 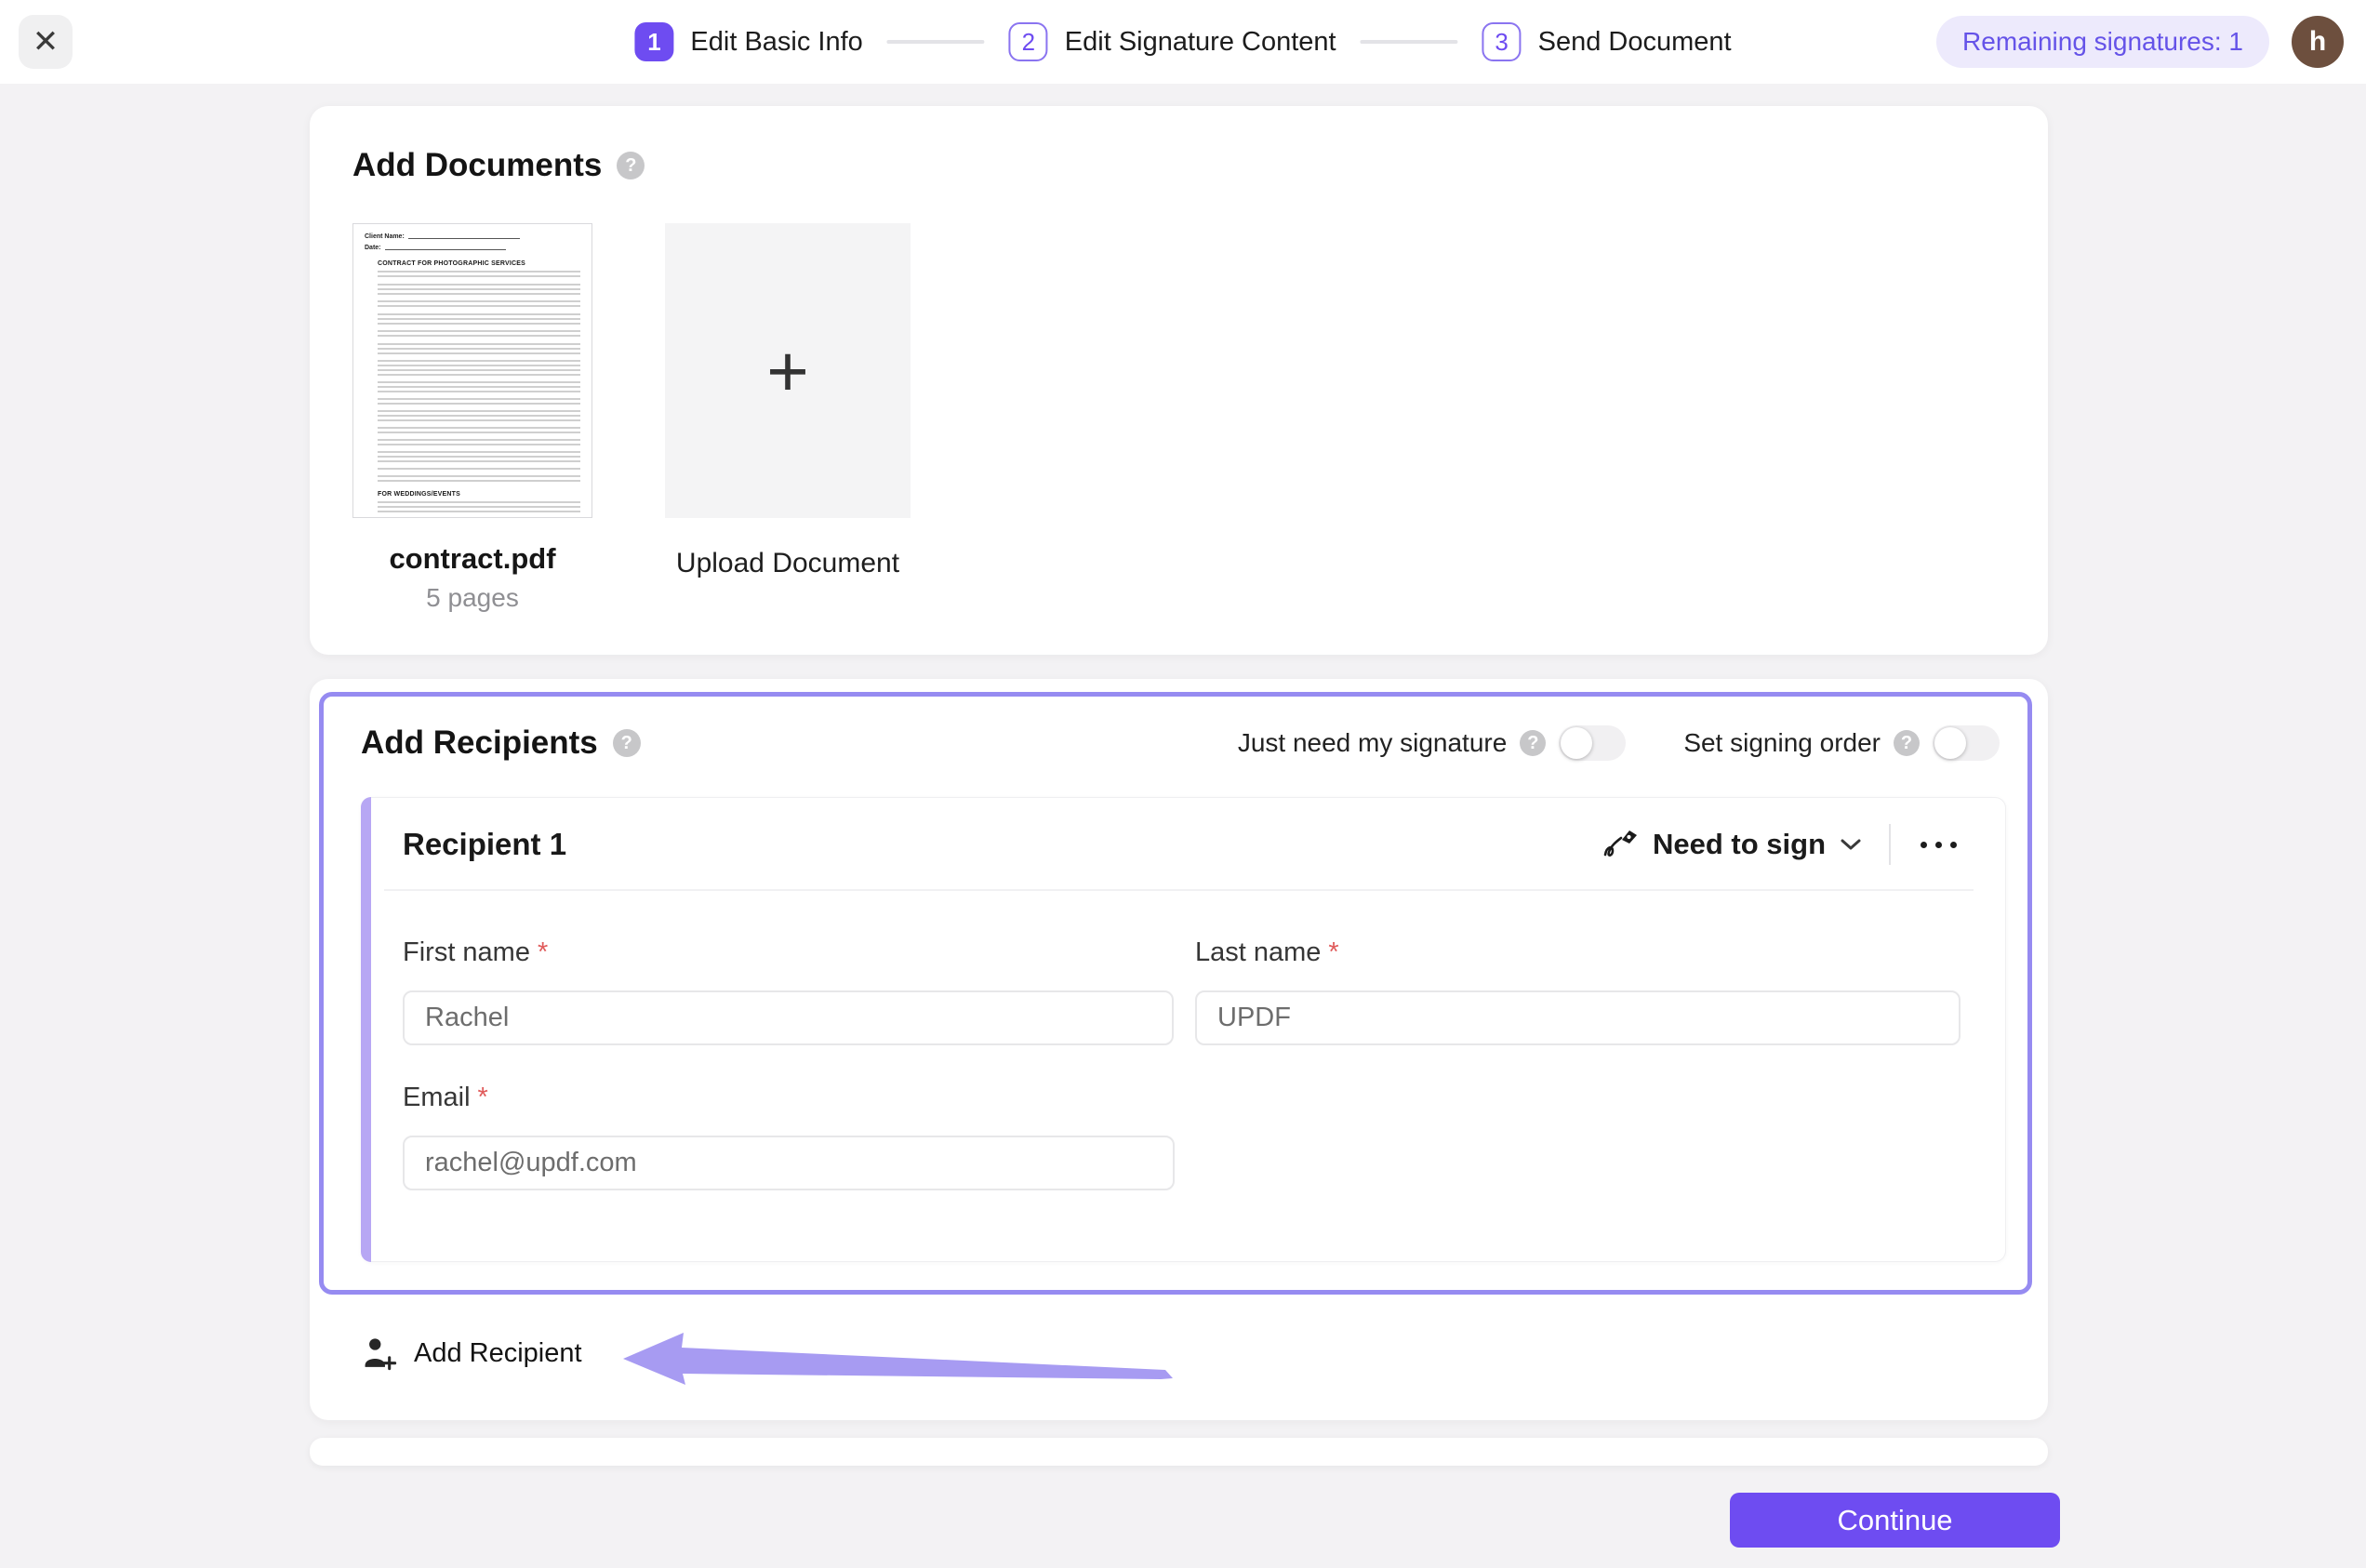 I want to click on thumb-client-name-label: Client Name:, so click(x=385, y=236).